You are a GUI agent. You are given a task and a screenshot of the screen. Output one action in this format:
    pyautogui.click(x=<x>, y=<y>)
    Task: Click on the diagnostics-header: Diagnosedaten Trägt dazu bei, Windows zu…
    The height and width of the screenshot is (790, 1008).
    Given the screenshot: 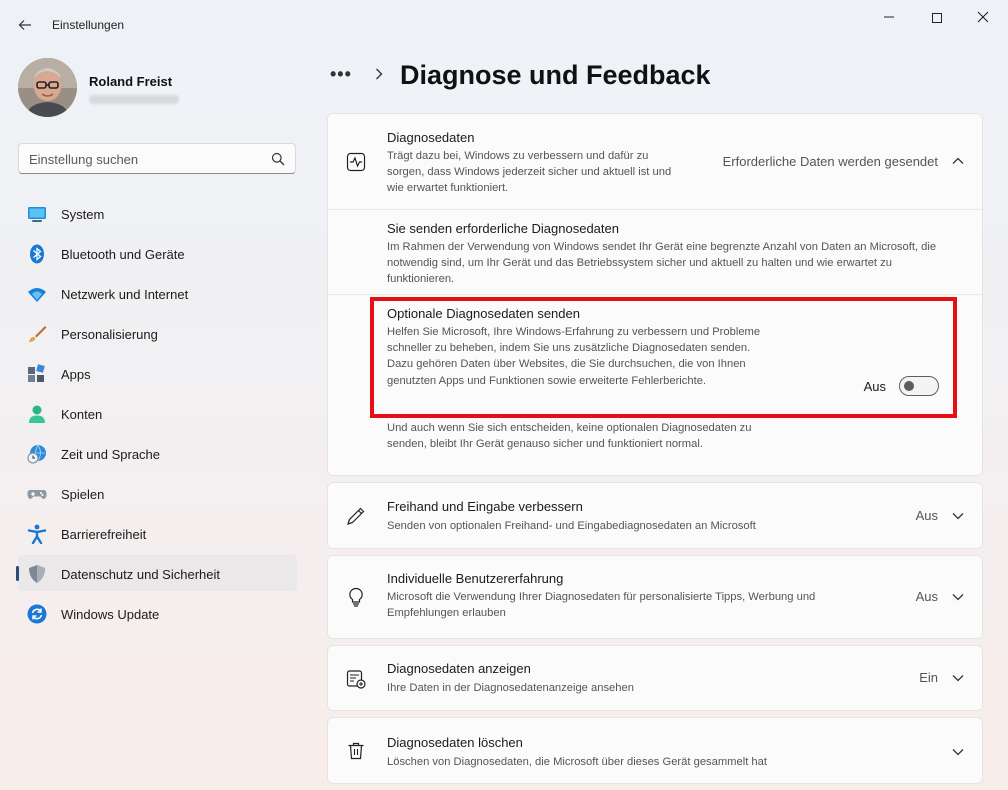 What is the action you would take?
    pyautogui.click(x=655, y=162)
    